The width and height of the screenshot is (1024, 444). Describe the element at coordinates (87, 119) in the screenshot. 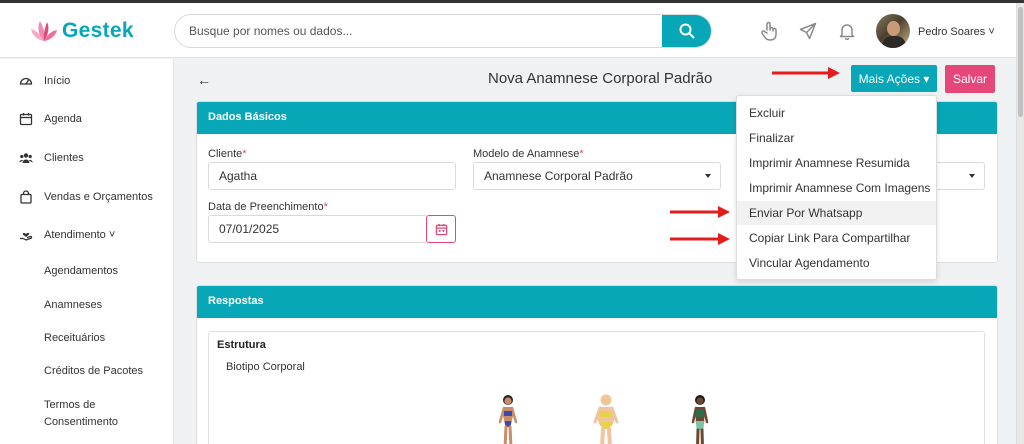

I see `sidebar-item-agenda: Agenda` at that location.